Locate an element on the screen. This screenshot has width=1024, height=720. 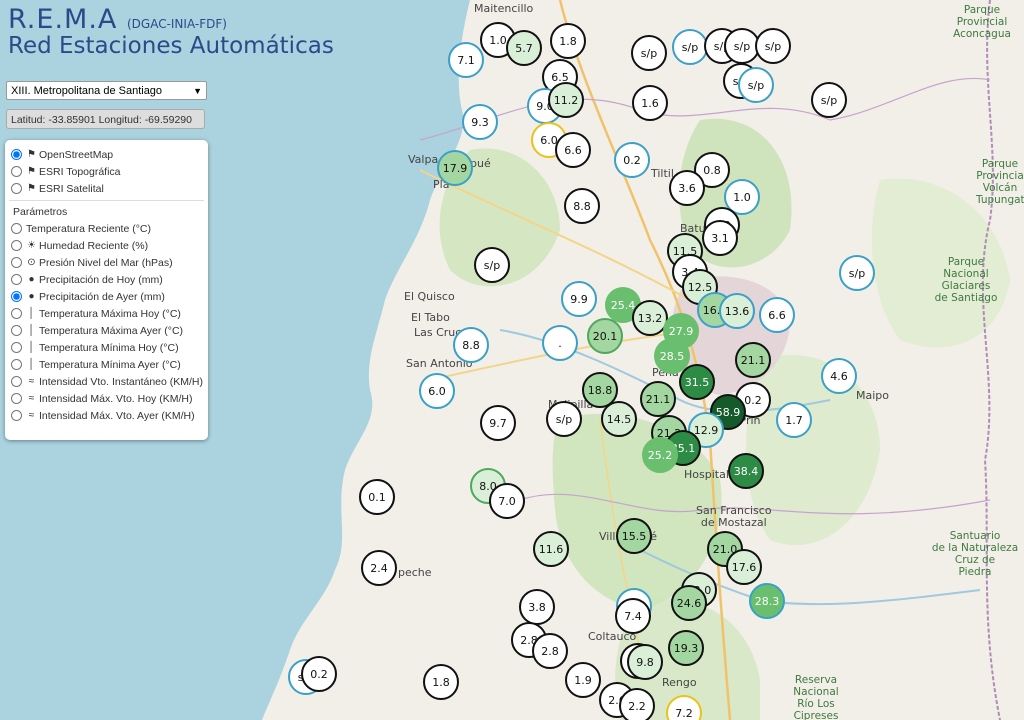
parameter-option: │ Temperatura Máxima Hoy (°C) is located at coordinates (106, 313).